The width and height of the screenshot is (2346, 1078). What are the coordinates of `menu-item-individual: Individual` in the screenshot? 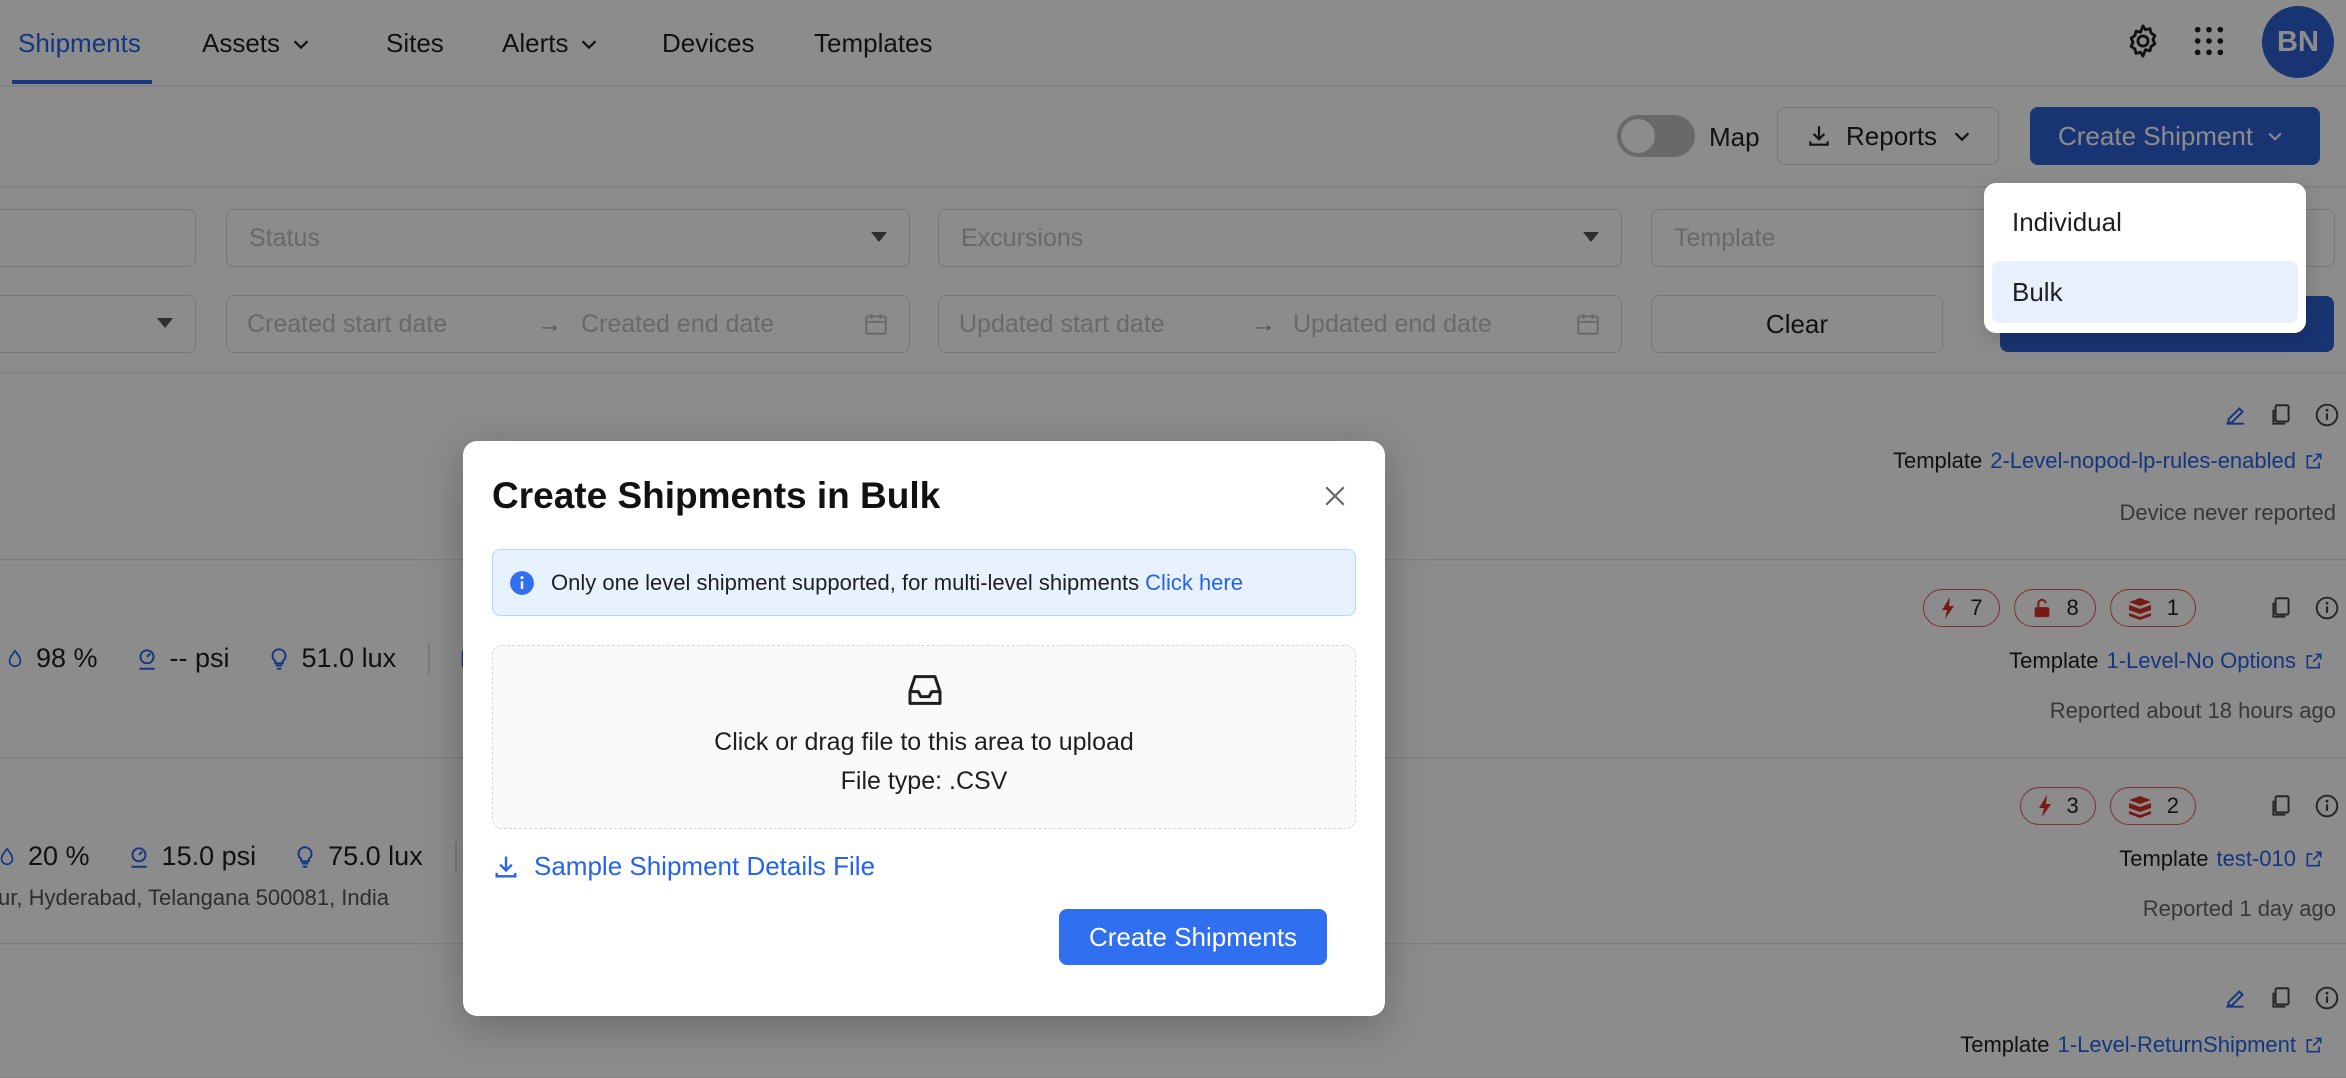 It's located at (2145, 222).